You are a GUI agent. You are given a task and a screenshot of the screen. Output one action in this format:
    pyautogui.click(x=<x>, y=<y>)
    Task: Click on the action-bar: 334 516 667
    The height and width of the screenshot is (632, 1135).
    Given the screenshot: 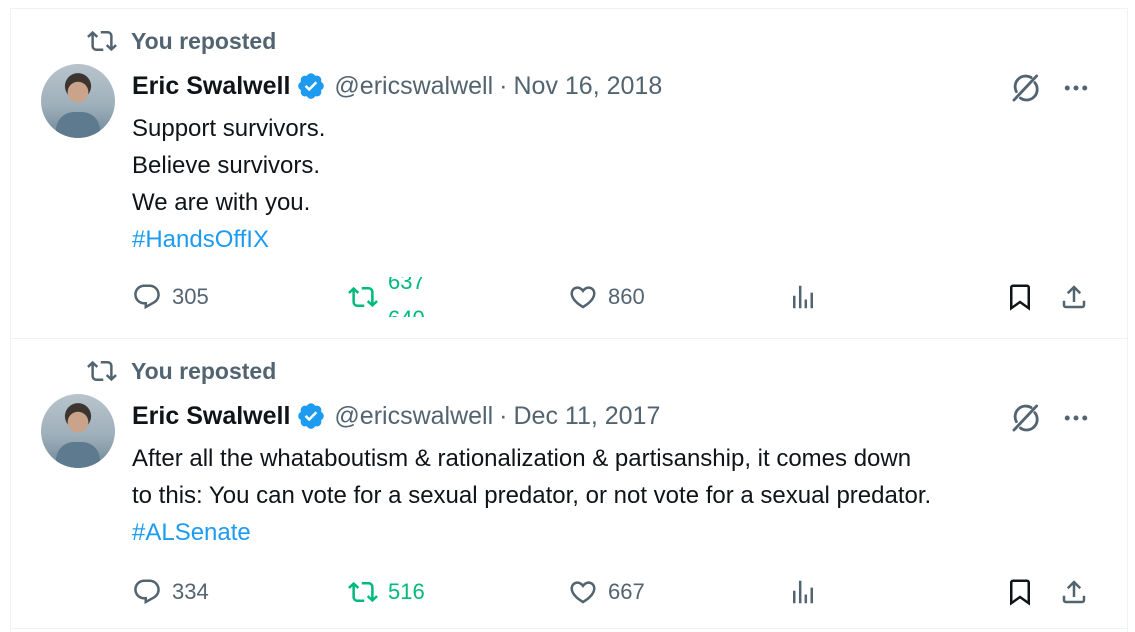 What is the action you would take?
    pyautogui.click(x=612, y=592)
    